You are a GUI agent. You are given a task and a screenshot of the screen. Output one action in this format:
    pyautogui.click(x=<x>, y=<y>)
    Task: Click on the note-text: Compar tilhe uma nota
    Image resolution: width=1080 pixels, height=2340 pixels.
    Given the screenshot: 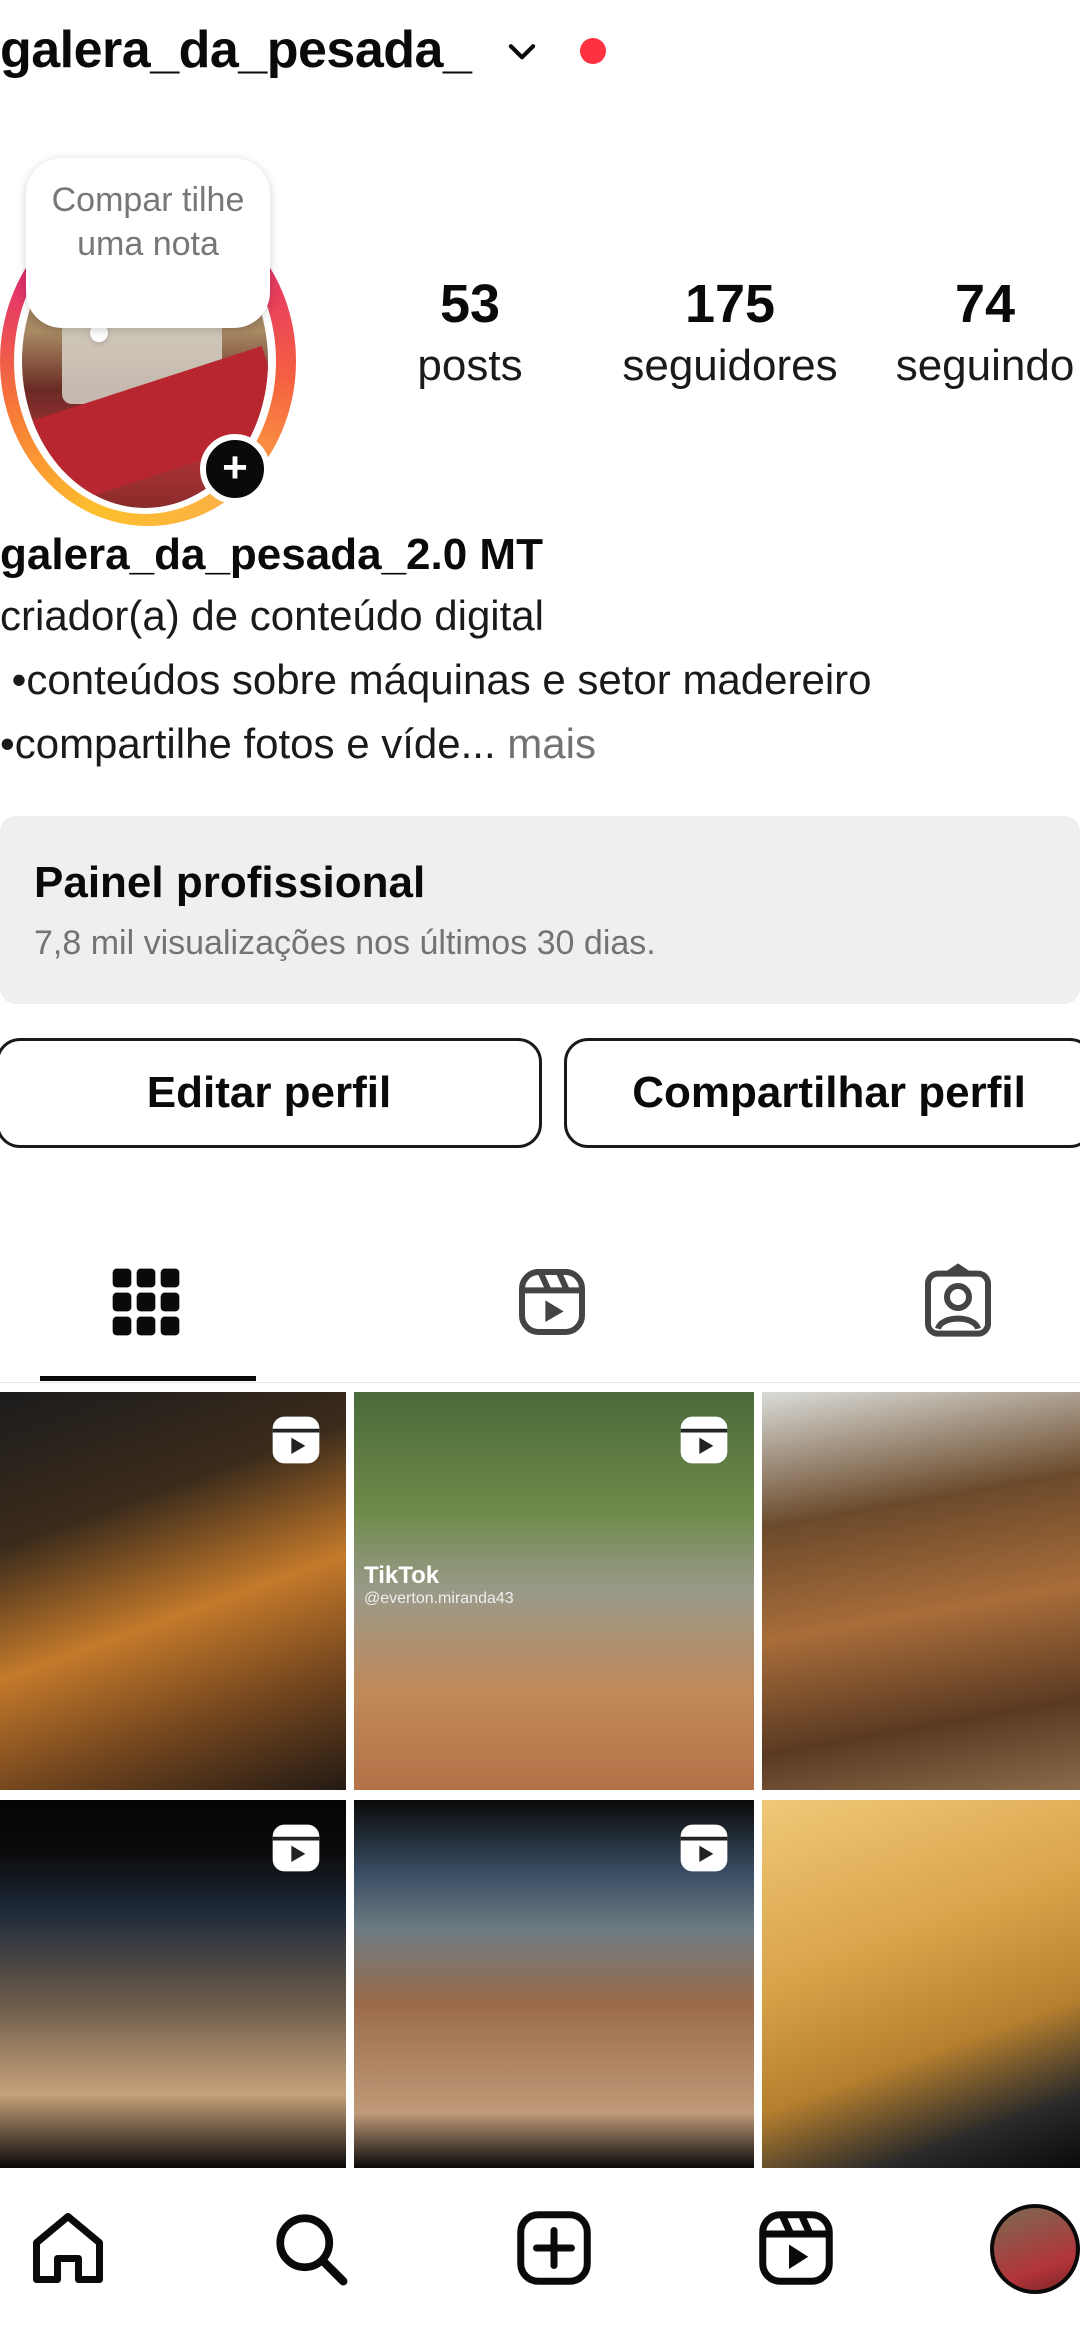 What is the action you would take?
    pyautogui.click(x=148, y=222)
    